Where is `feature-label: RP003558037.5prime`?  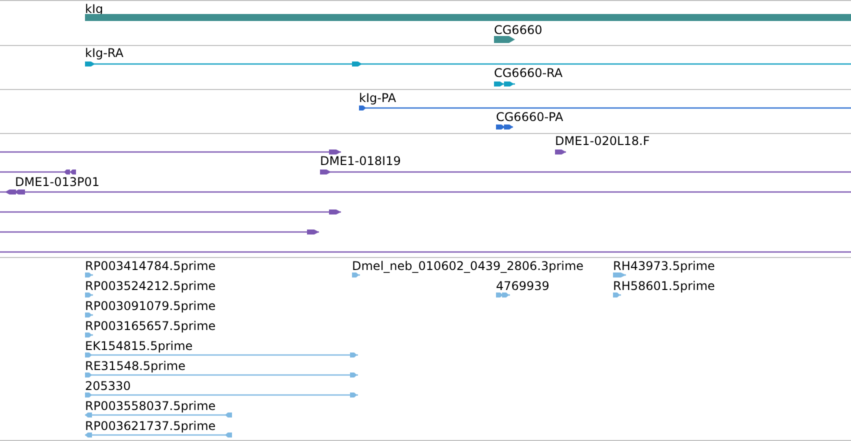
feature-label: RP003558037.5prime is located at coordinates (150, 406).